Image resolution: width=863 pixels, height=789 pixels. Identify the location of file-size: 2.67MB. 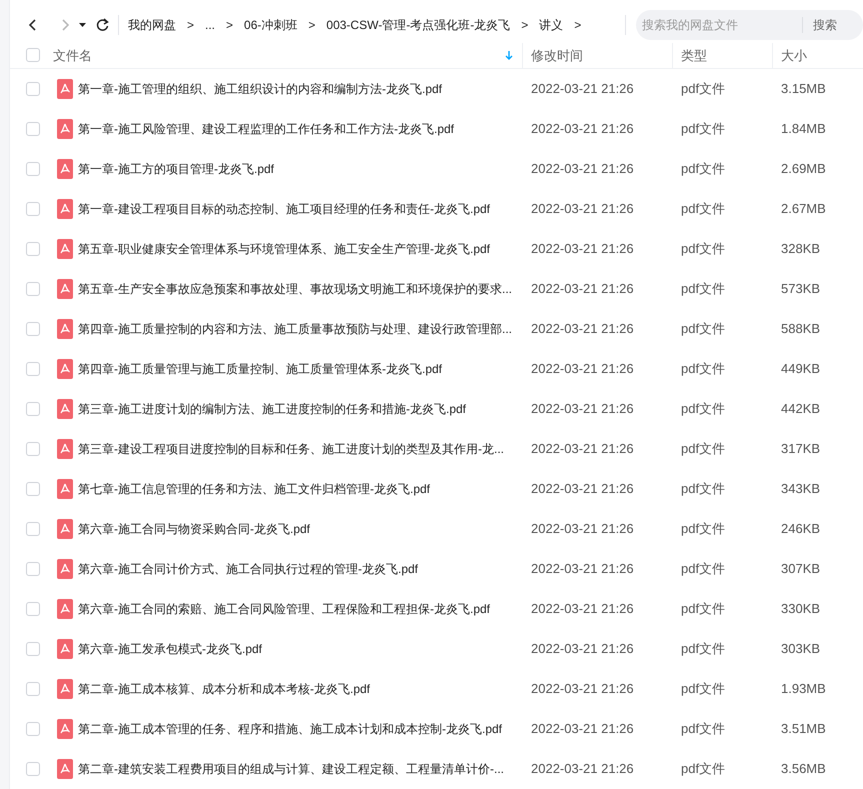
(803, 209).